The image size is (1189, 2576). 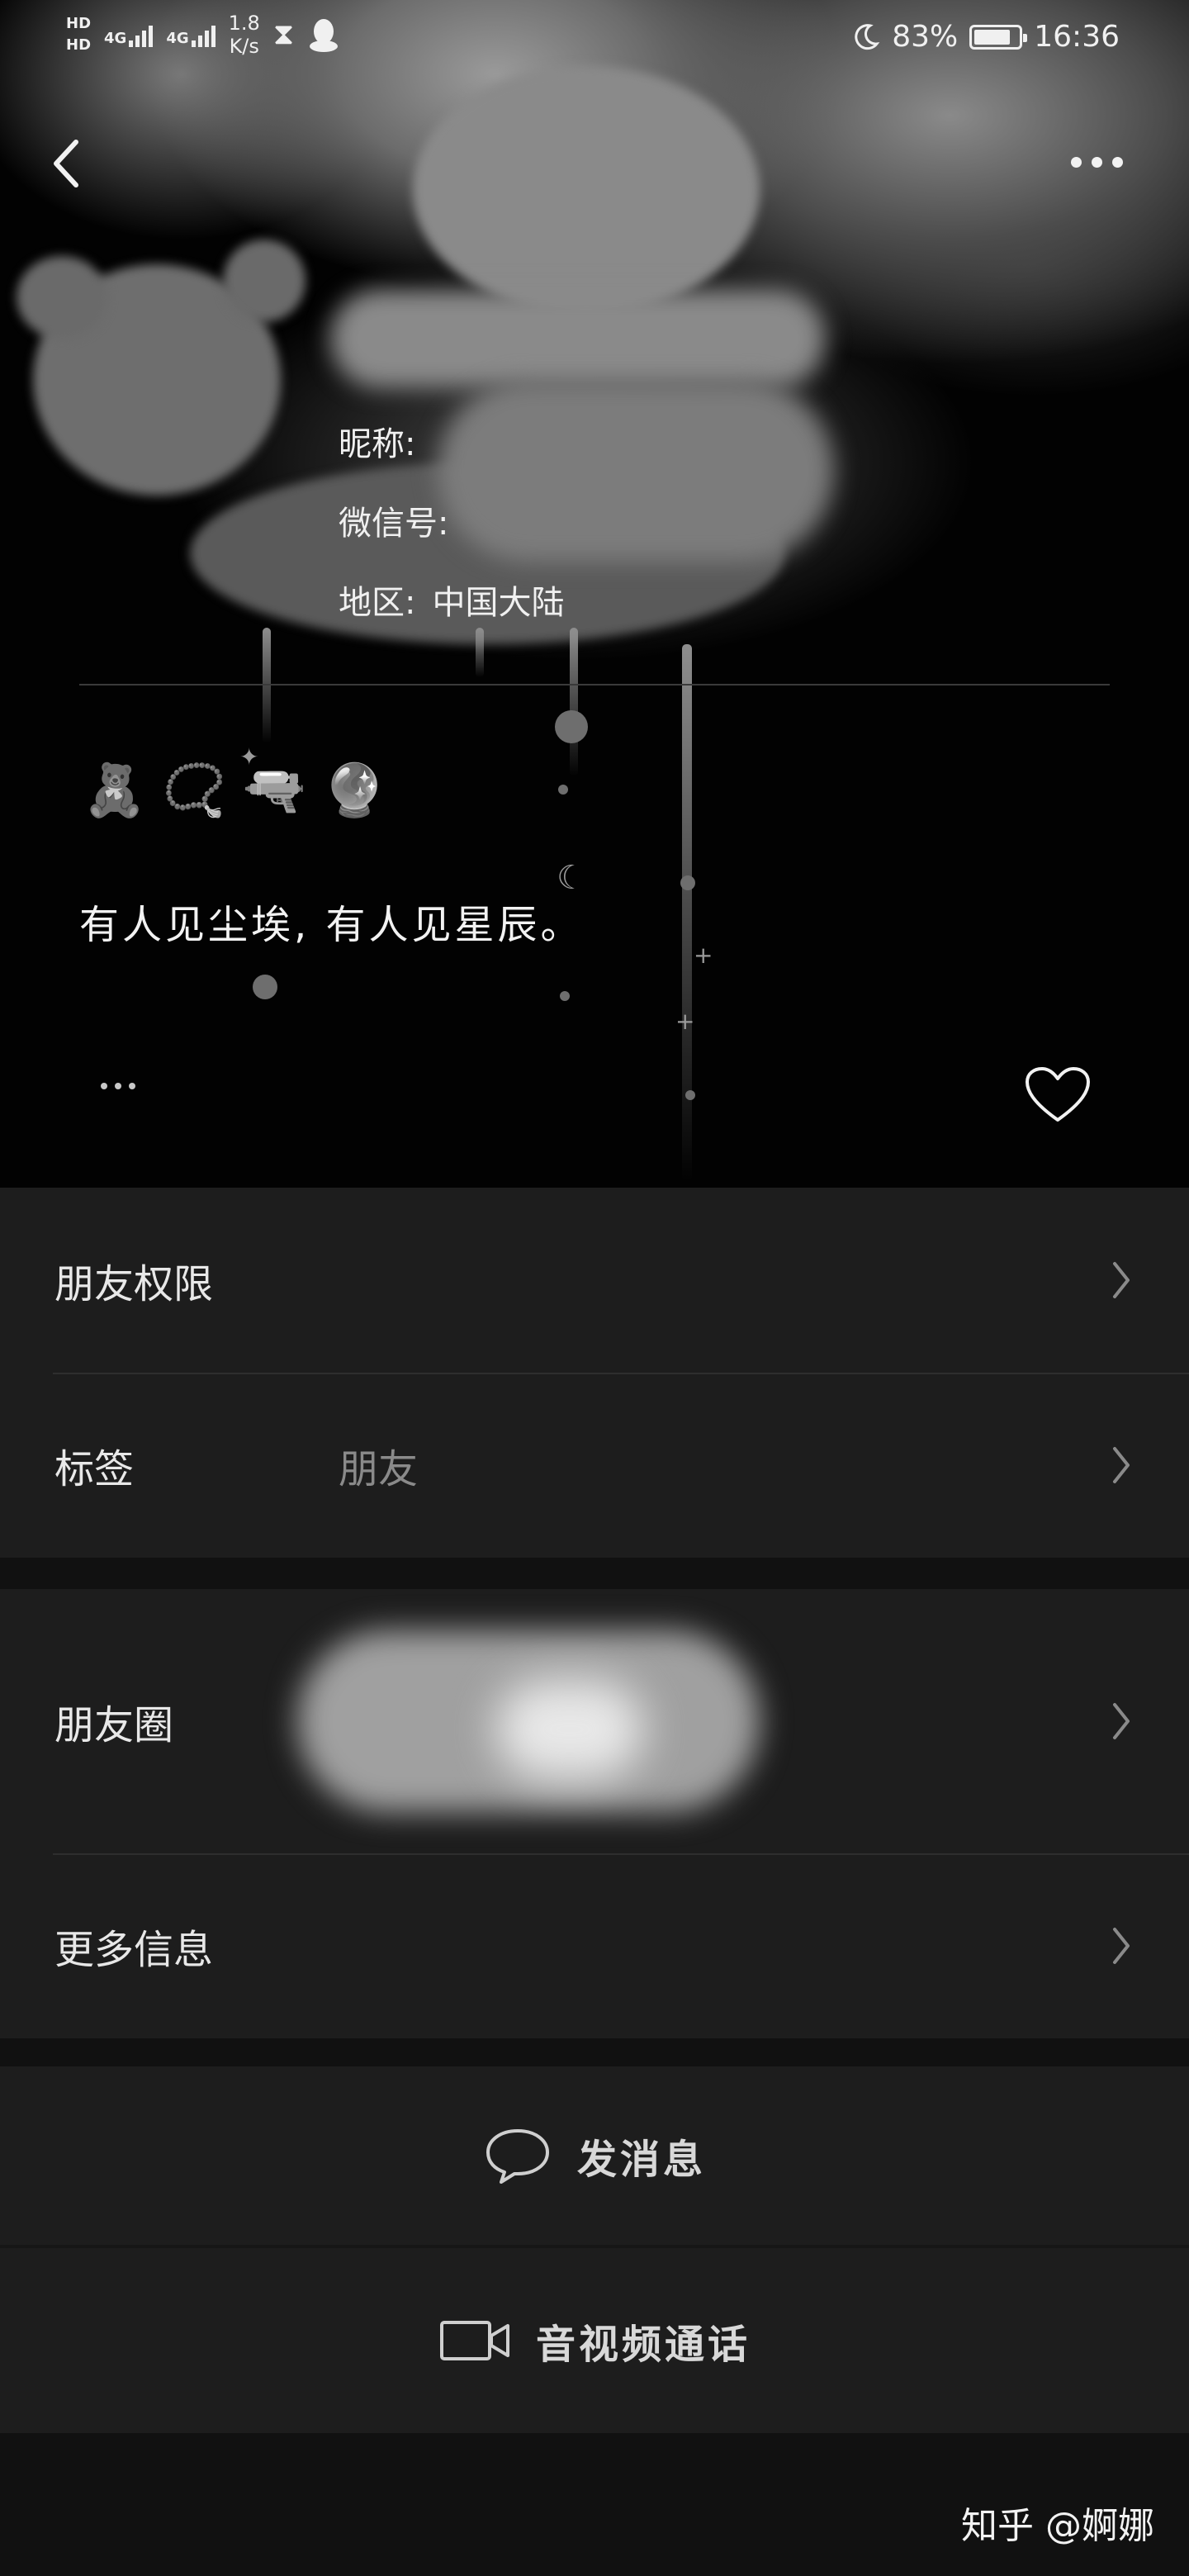 I want to click on hd-icon: HD HD, so click(x=78, y=35).